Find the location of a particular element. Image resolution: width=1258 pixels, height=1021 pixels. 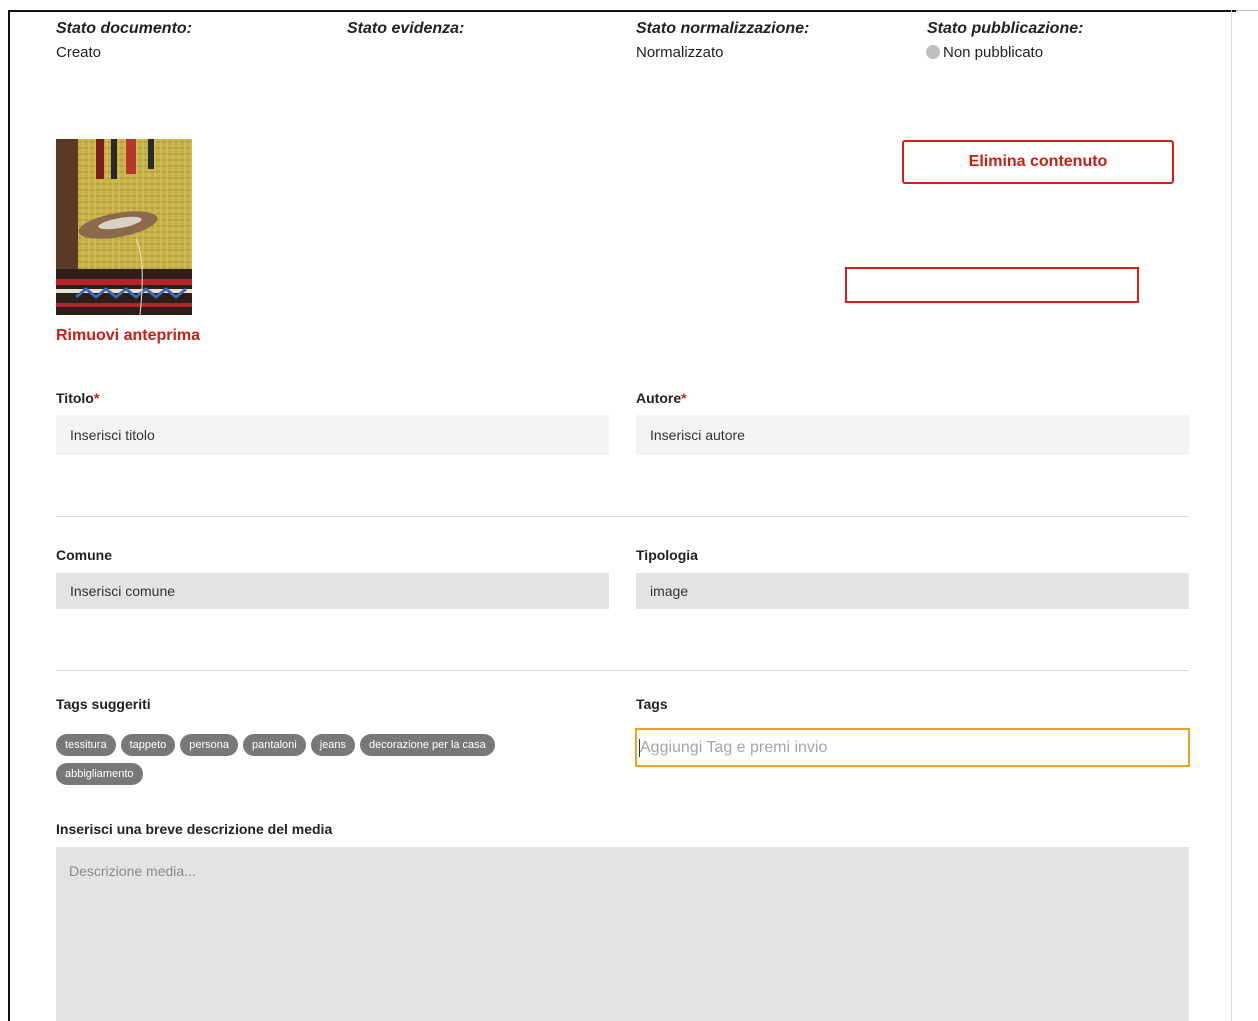

suggested-tag: persona is located at coordinates (209, 745).